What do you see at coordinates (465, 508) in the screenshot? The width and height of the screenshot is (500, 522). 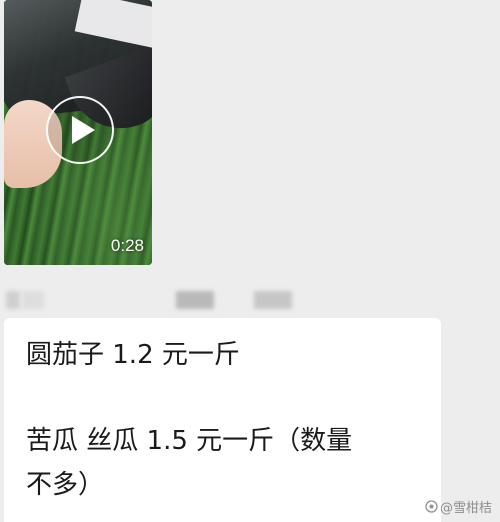 I see `watermark-text: @雪柑桔` at bounding box center [465, 508].